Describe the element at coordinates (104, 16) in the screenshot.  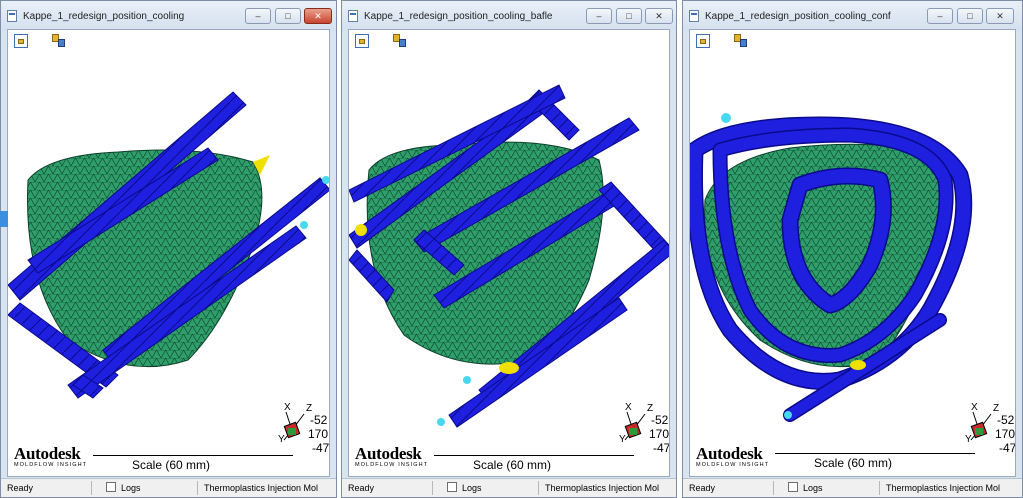
I see `window-title: Kappe_1_redesign_position_cooling` at that location.